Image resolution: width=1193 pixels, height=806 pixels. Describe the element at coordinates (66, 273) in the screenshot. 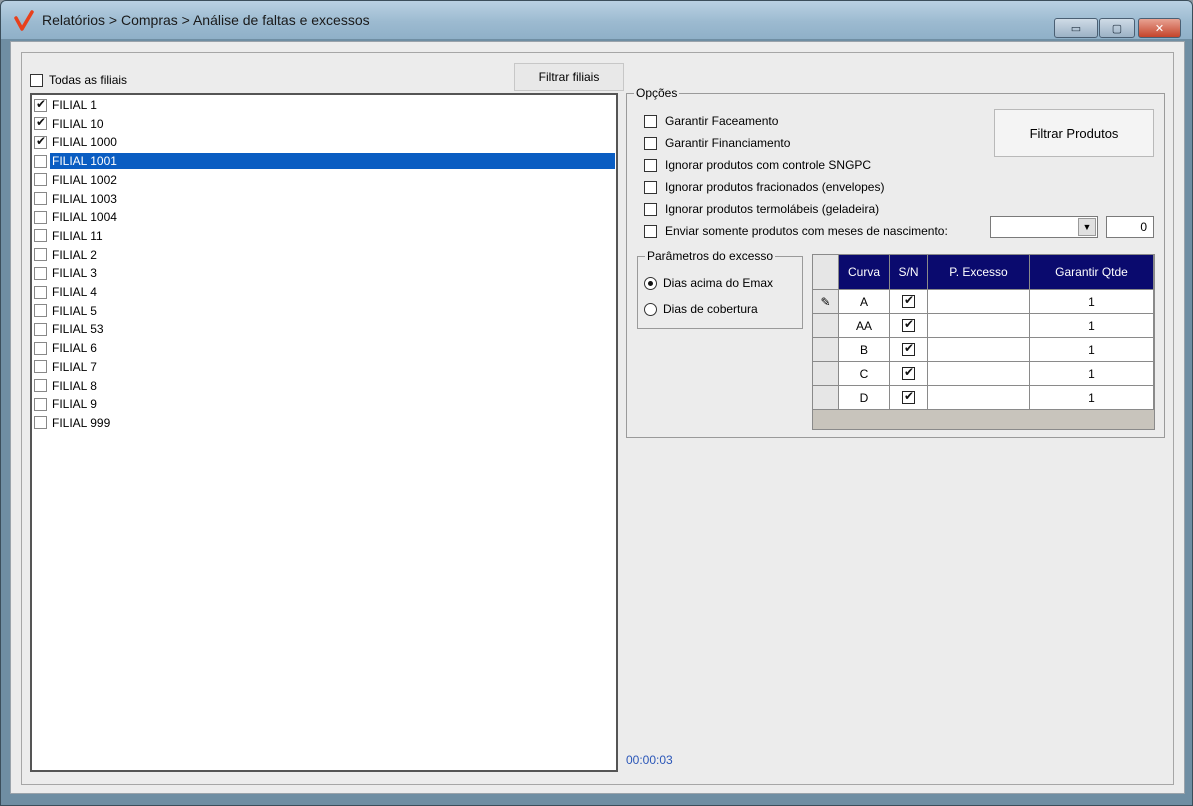

I see `filial-item: FILIAL 3` at that location.